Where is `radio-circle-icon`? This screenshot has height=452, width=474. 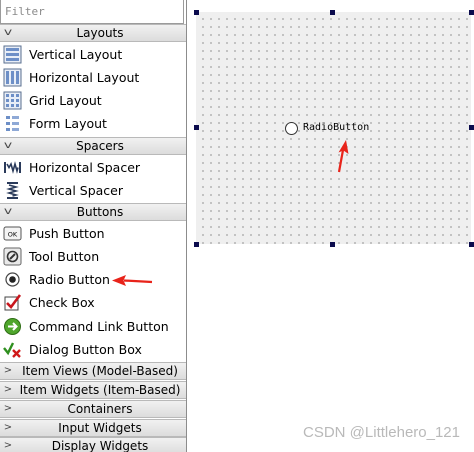 radio-circle-icon is located at coordinates (291, 128).